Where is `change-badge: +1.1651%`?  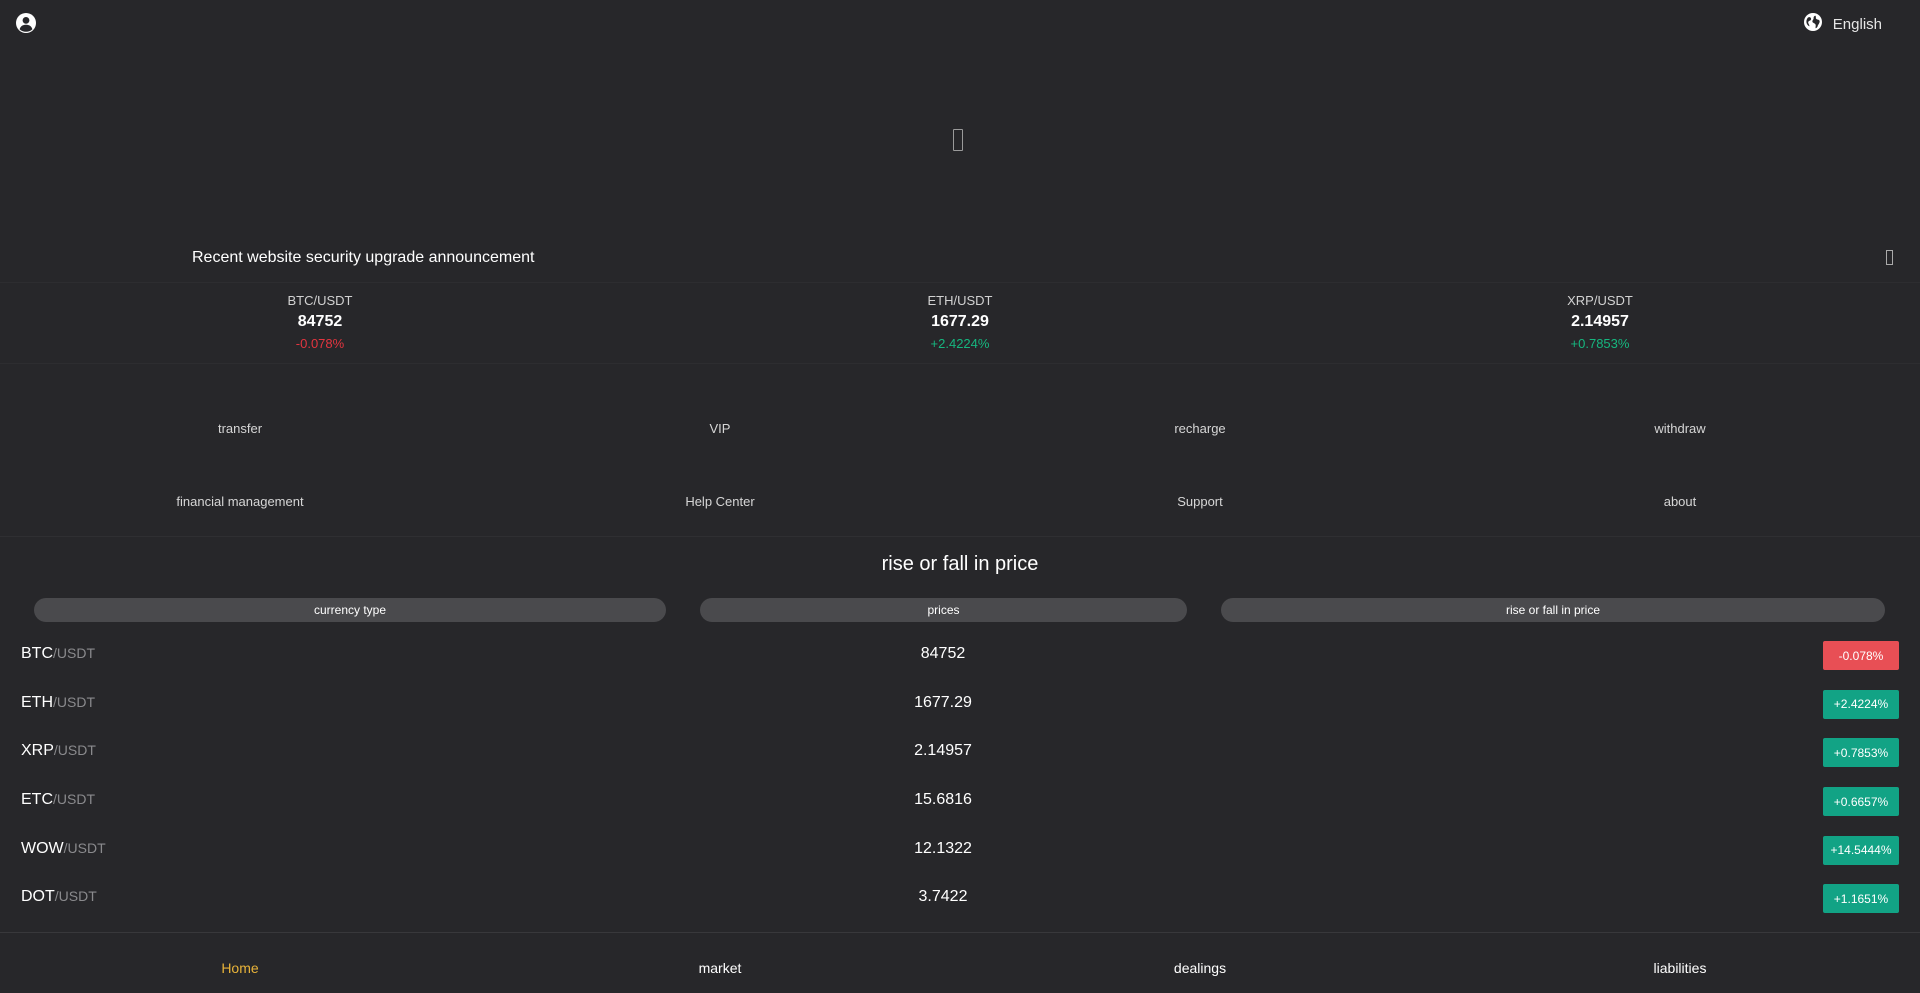
change-badge: +1.1651% is located at coordinates (1861, 899).